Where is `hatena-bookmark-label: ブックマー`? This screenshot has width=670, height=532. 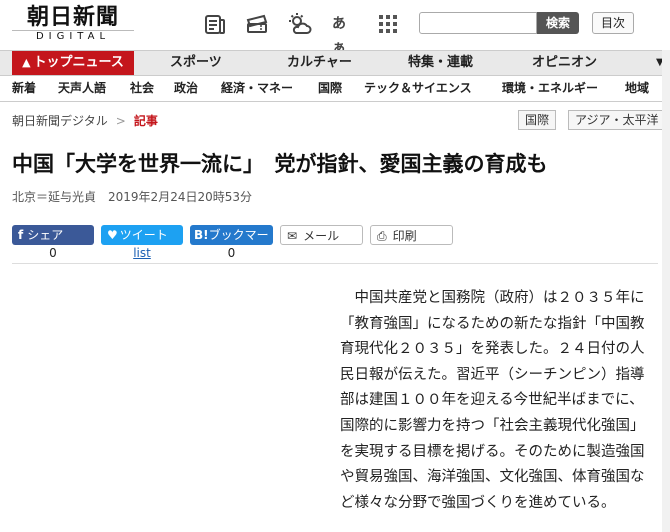 hatena-bookmark-label: ブックマー is located at coordinates (238, 235).